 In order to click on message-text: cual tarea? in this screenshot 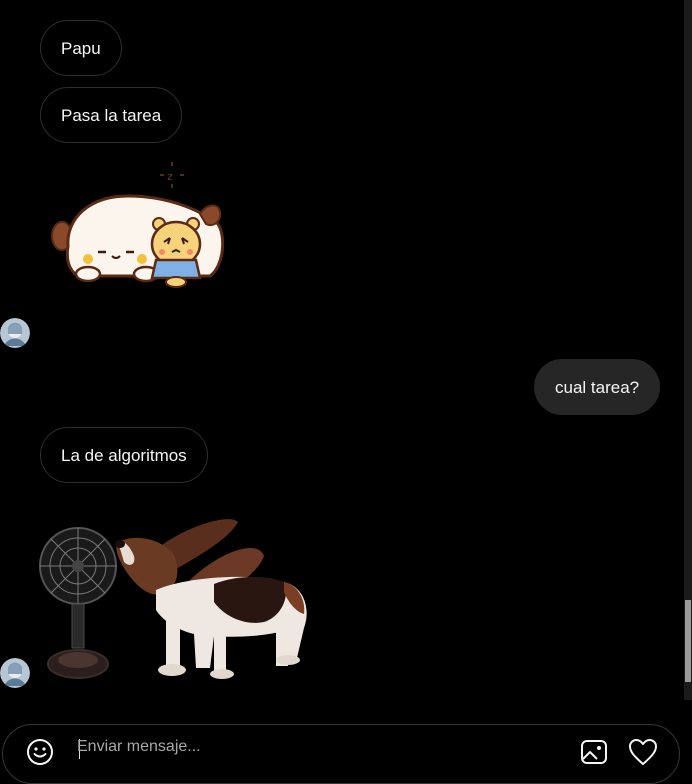, I will do `click(597, 387)`.